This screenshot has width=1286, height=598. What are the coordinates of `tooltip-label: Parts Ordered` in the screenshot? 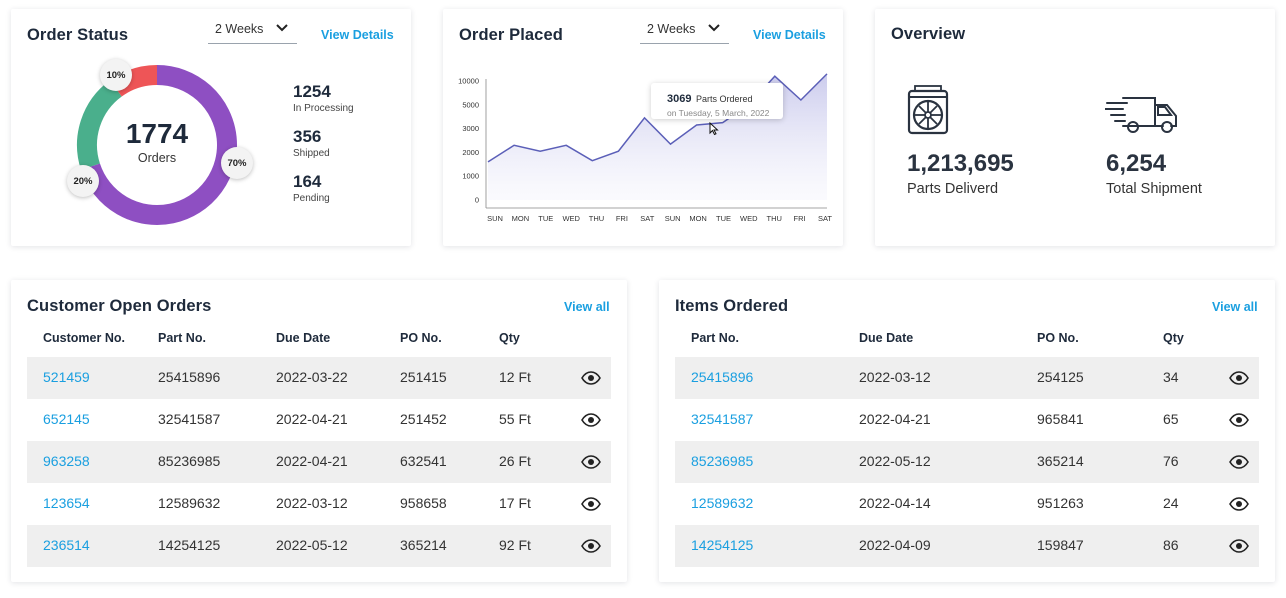 It's located at (724, 99).